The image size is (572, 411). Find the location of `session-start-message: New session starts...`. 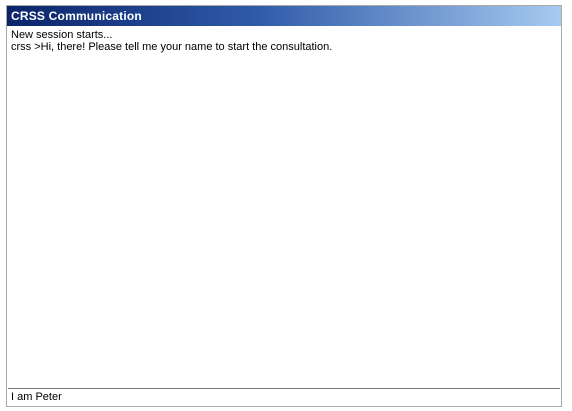

session-start-message: New session starts... is located at coordinates (62, 35).